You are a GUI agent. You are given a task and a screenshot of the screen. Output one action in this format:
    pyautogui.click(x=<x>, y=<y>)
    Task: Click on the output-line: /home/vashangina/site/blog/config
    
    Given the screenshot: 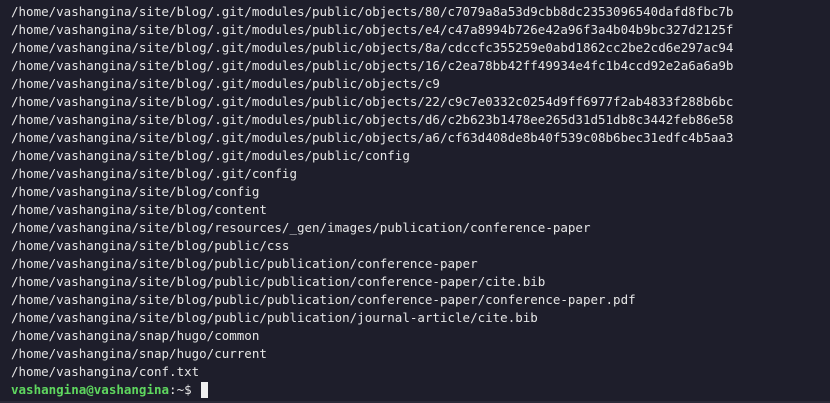 What is the action you would take?
    pyautogui.click(x=135, y=191)
    